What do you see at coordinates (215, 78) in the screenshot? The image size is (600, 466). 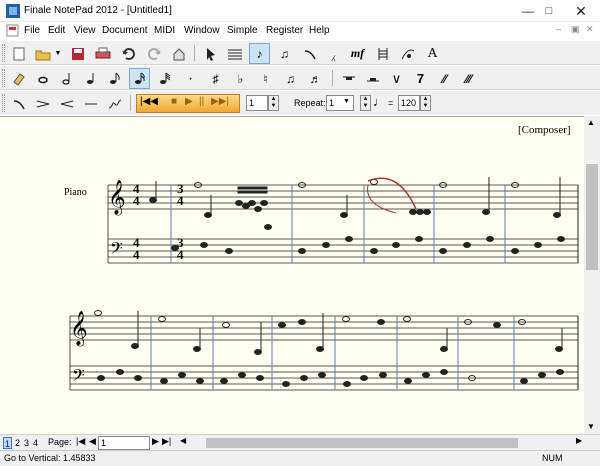 I see `sharp-icon: ♯` at bounding box center [215, 78].